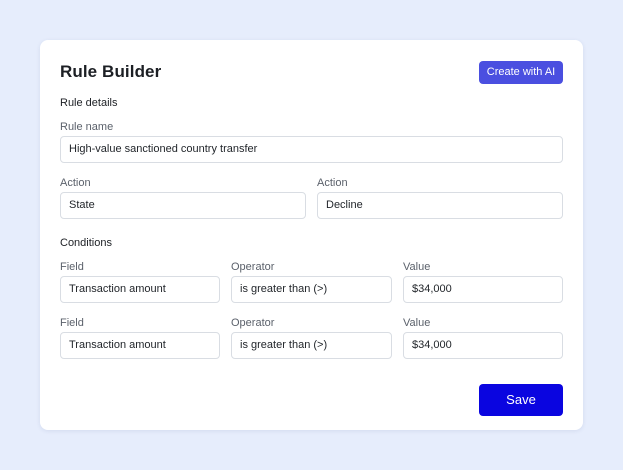  Describe the element at coordinates (440, 205) in the screenshot. I see `action-field-2: Decline` at that location.